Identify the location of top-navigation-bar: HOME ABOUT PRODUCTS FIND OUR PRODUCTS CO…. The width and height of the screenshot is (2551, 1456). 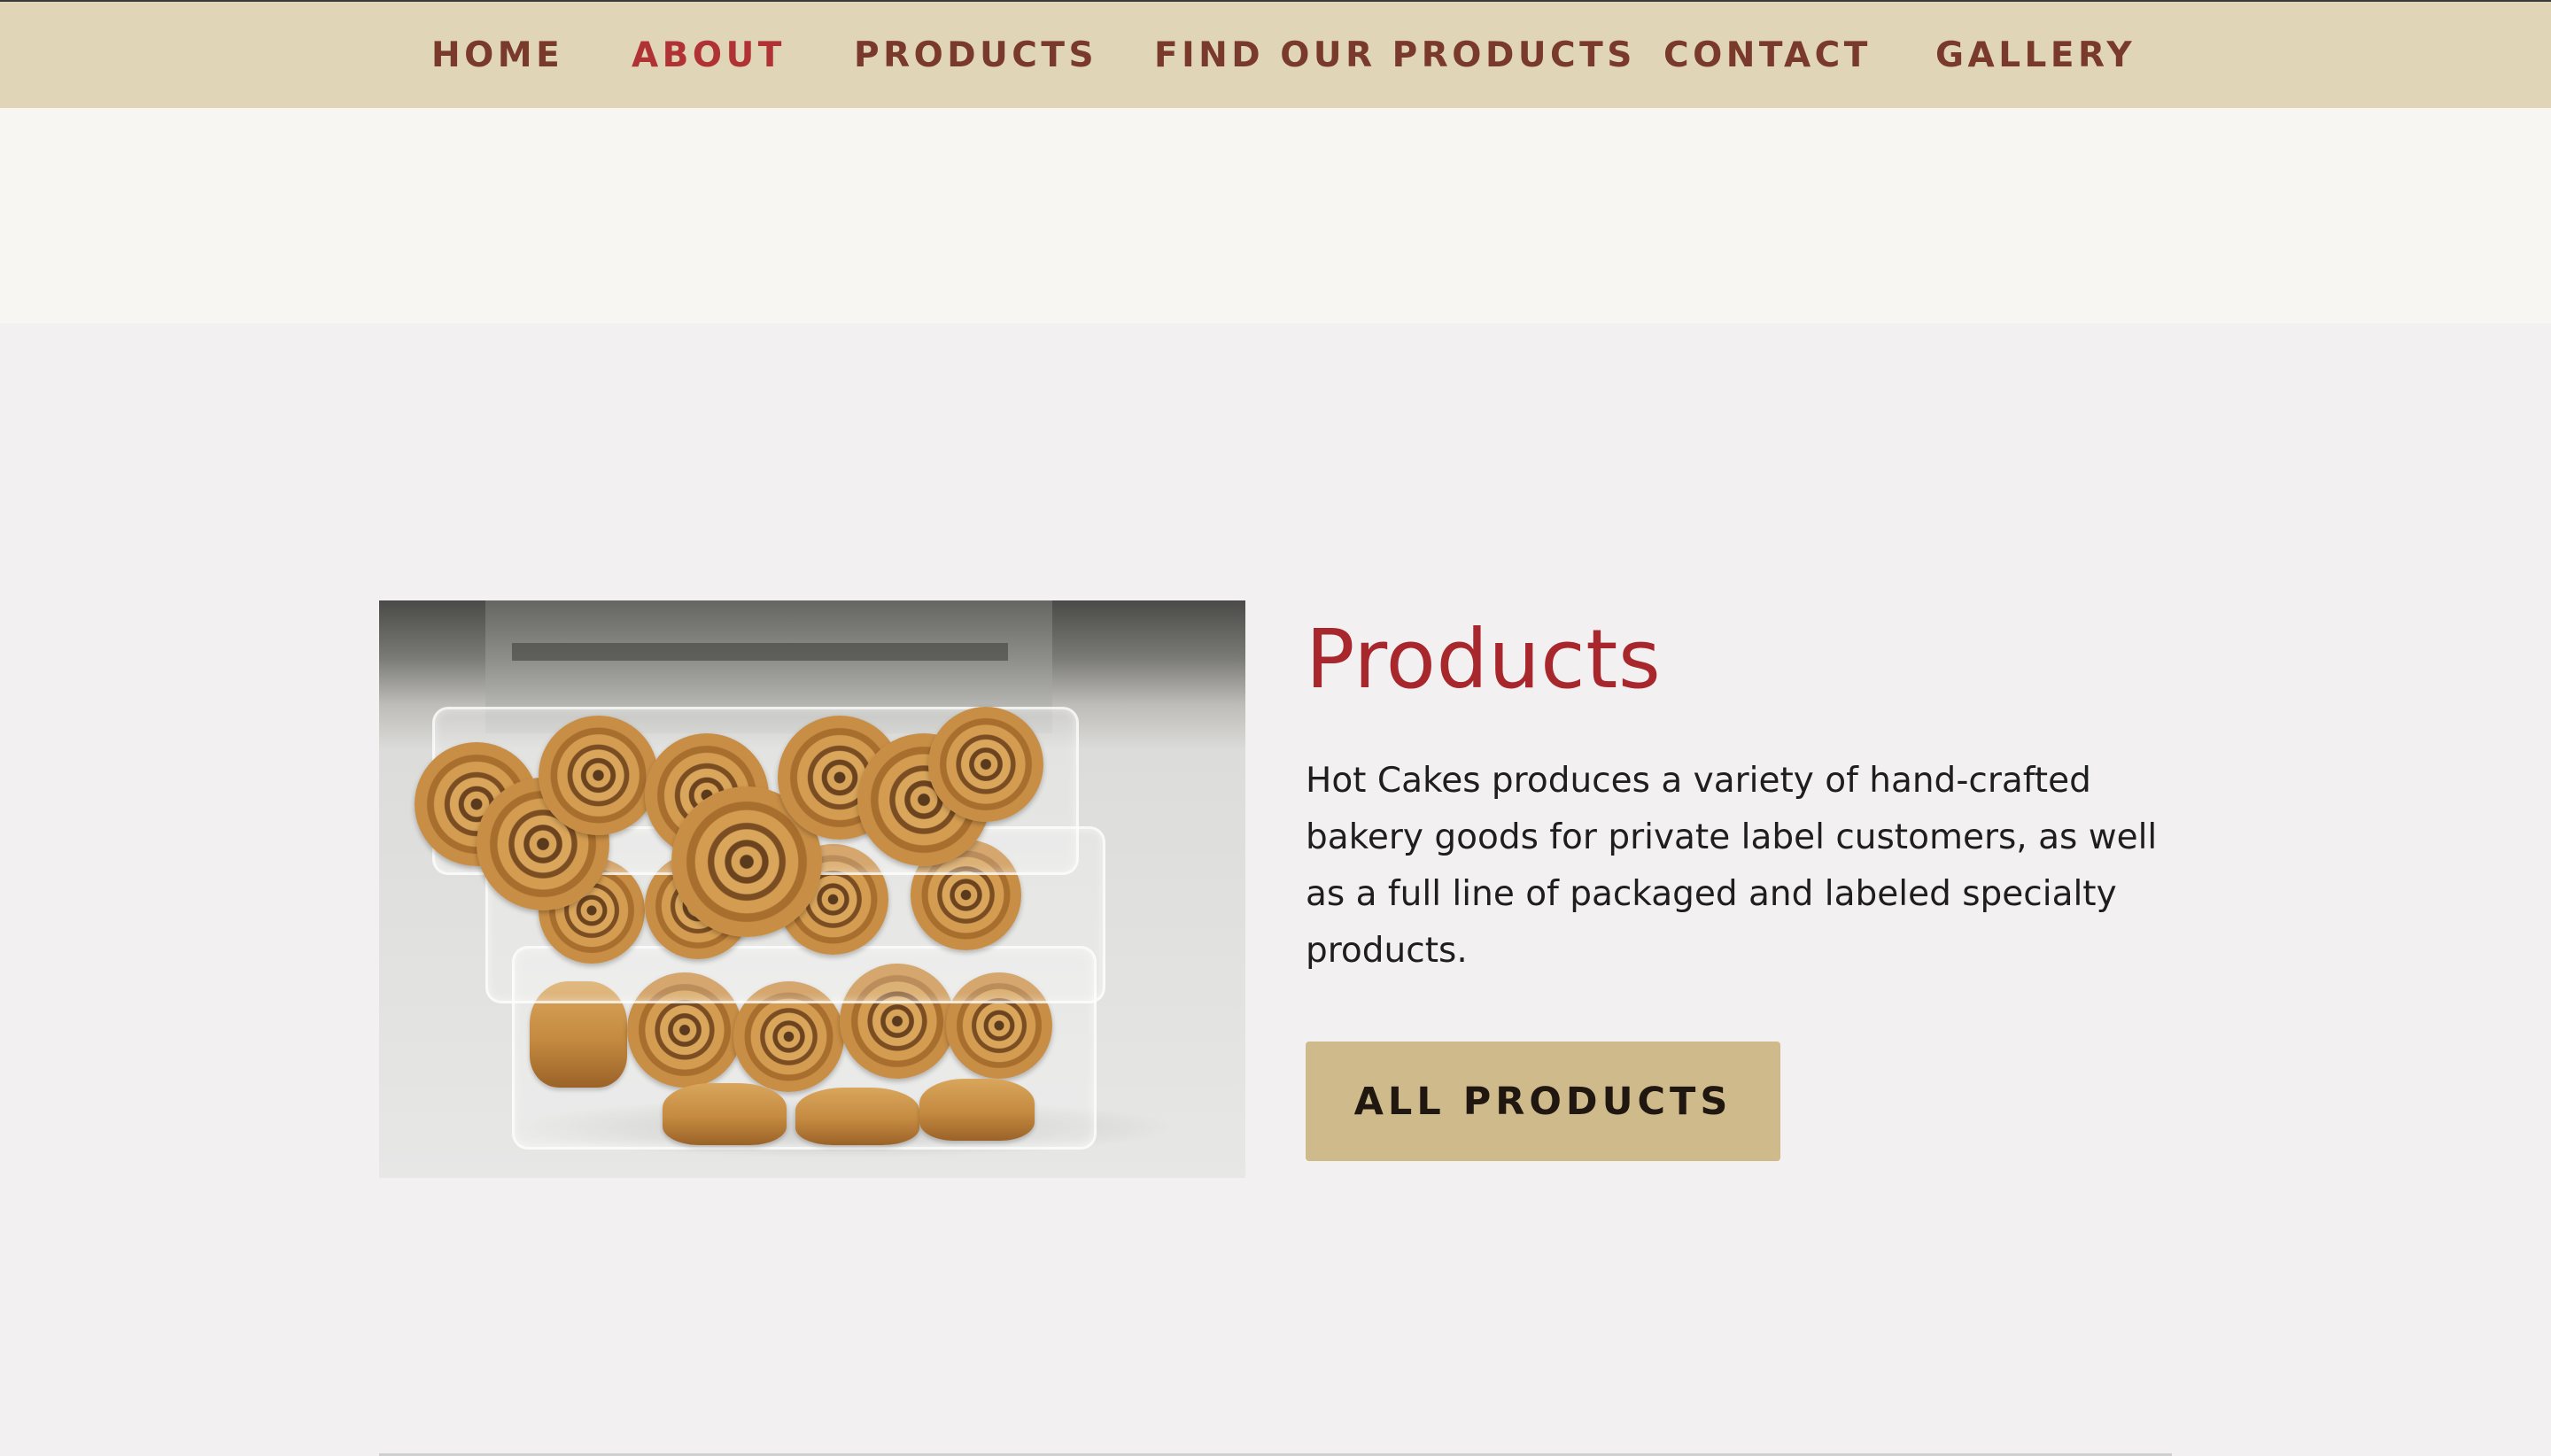
(1275, 54).